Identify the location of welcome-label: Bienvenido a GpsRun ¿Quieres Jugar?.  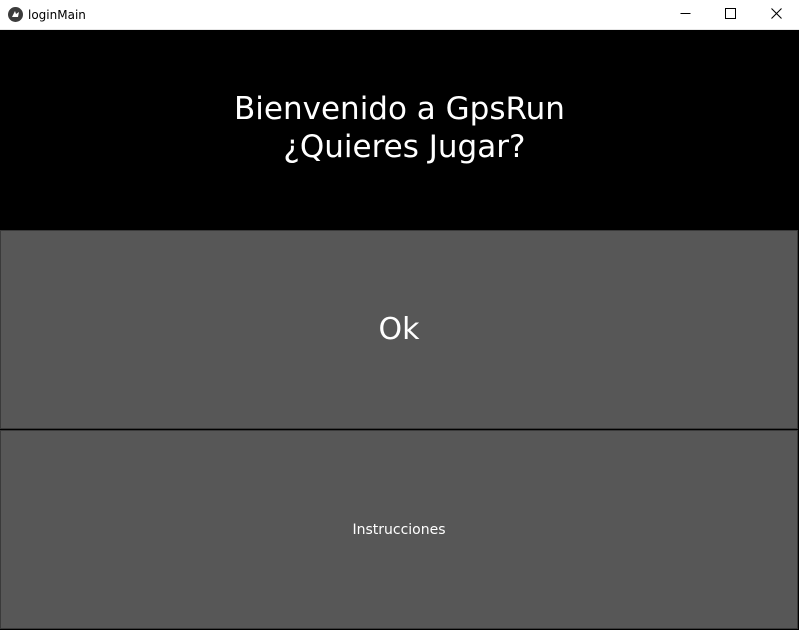
(399, 128).